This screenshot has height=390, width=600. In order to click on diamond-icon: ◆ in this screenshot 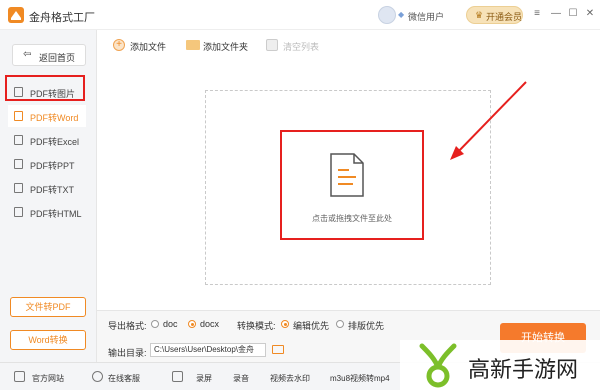, I will do `click(401, 14)`.